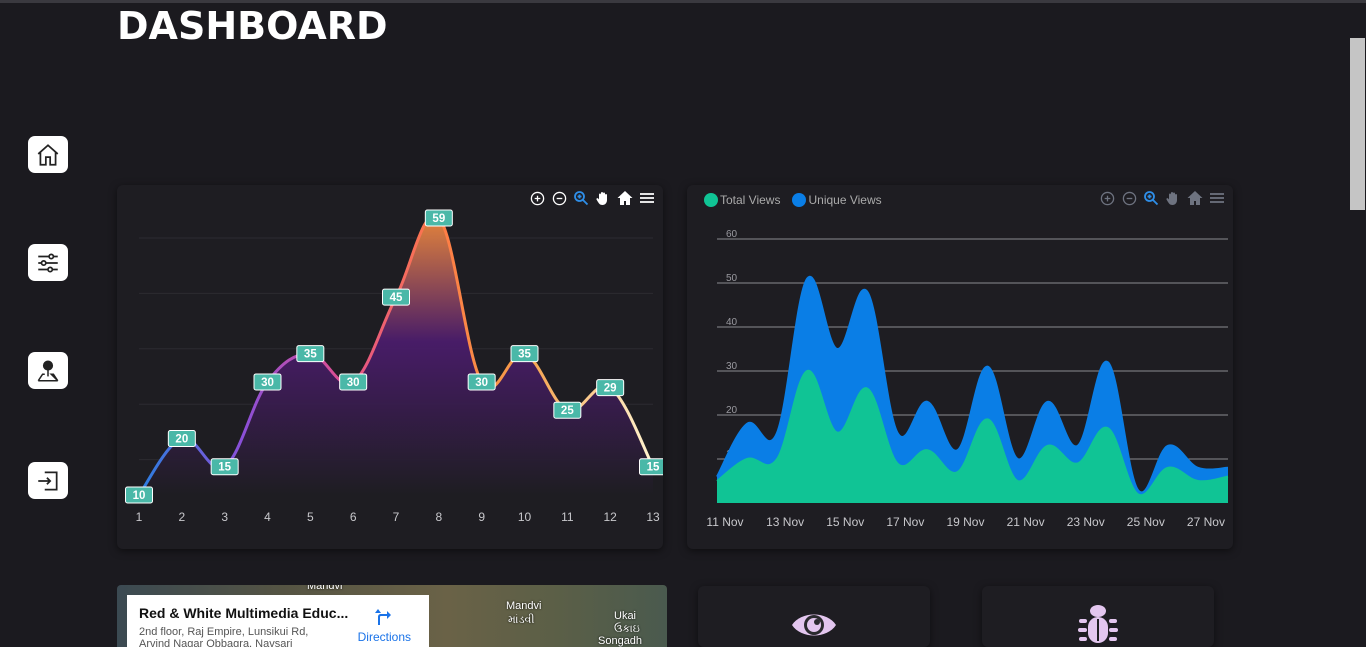  I want to click on views-stat-card, so click(814, 616).